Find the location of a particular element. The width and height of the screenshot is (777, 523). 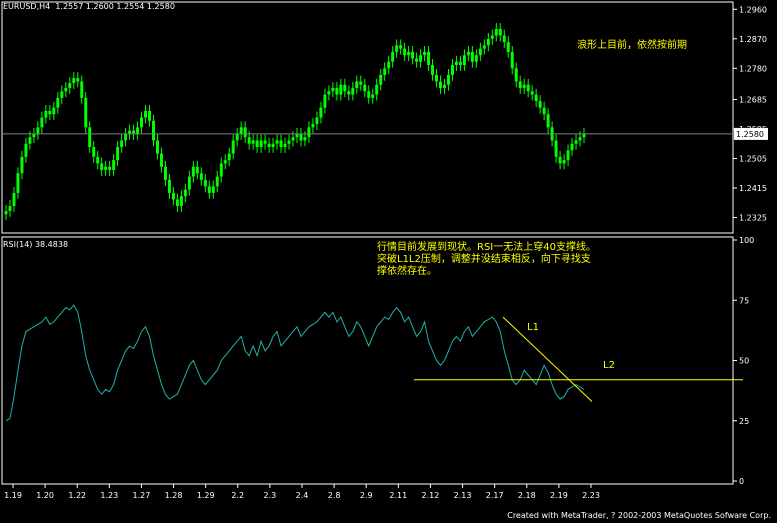

time-label: 2.8 is located at coordinates (334, 495).